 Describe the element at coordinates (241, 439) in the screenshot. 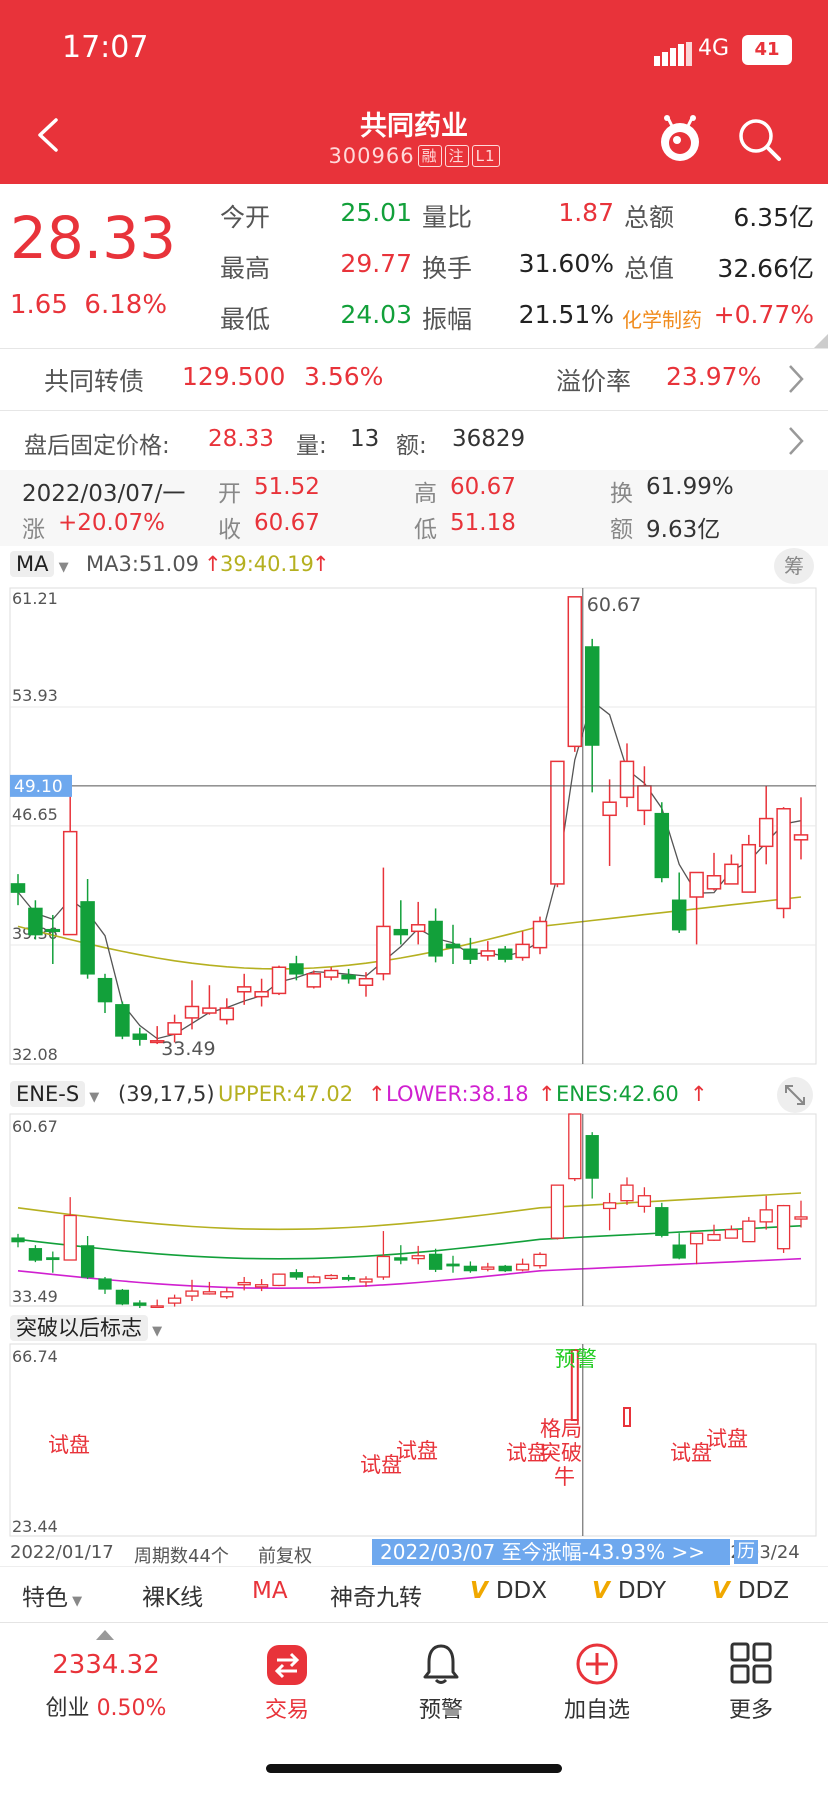

I see `afterhours-price: 28.33` at that location.